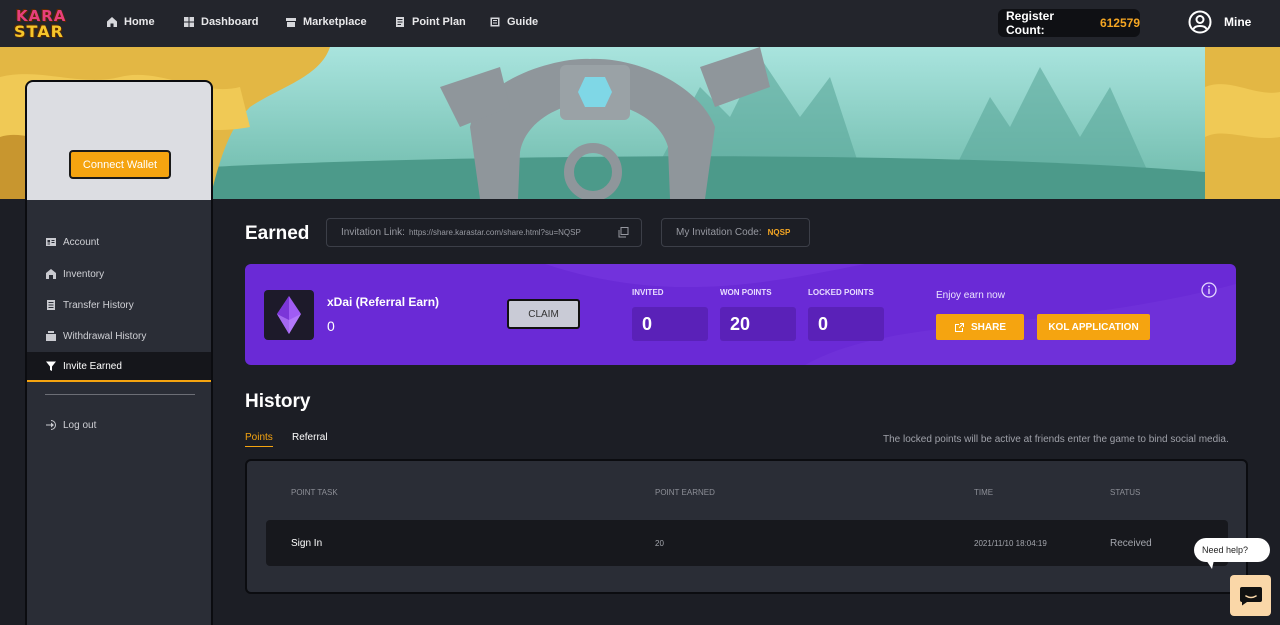  Describe the element at coordinates (119, 242) in the screenshot. I see `sidebar-item-account: Account` at that location.